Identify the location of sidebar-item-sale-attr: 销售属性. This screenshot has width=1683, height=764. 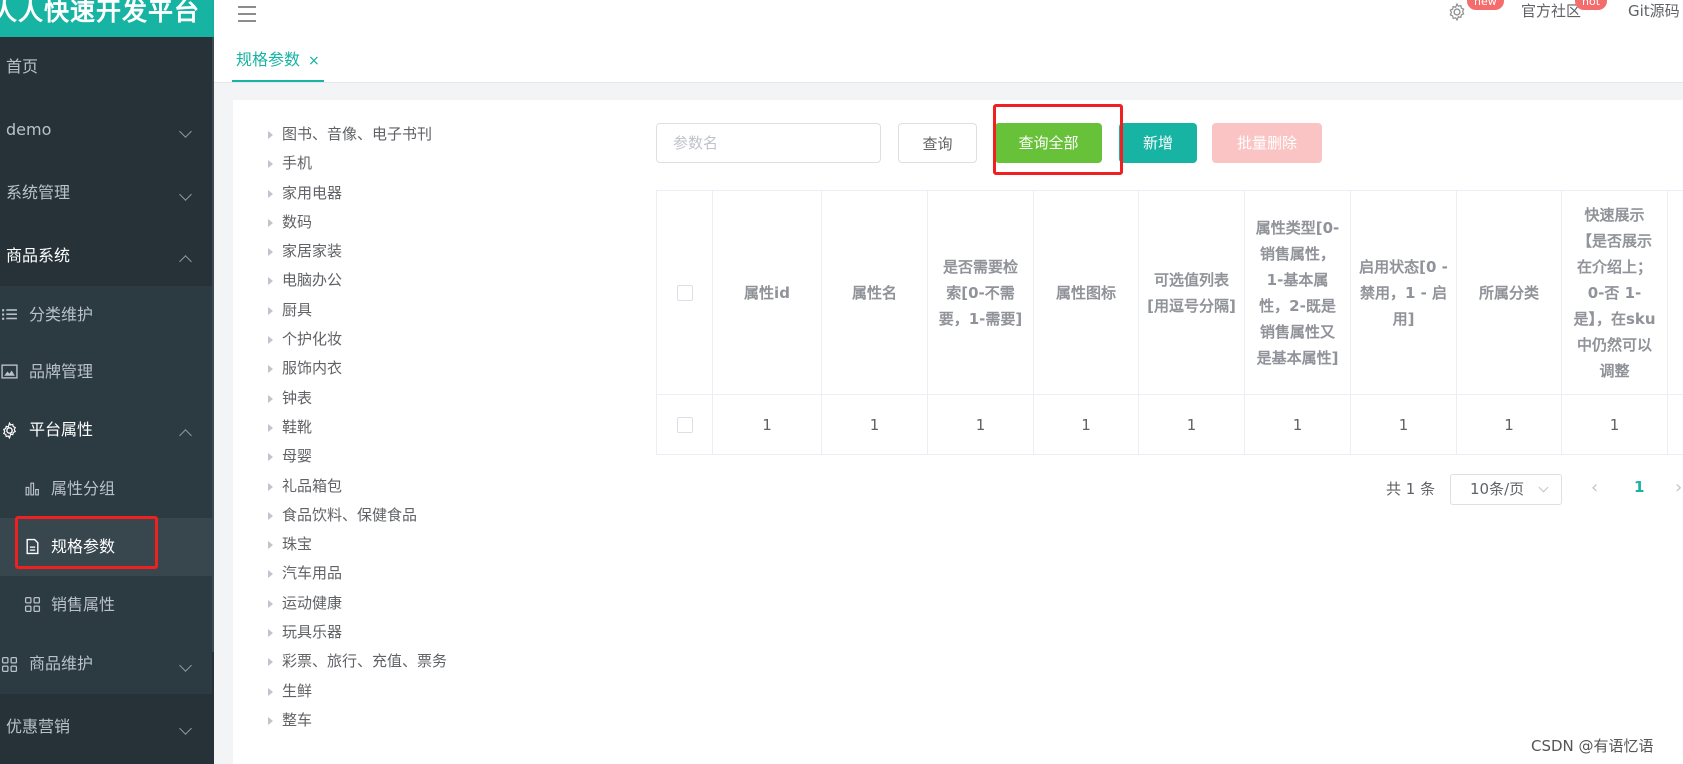
(106, 605).